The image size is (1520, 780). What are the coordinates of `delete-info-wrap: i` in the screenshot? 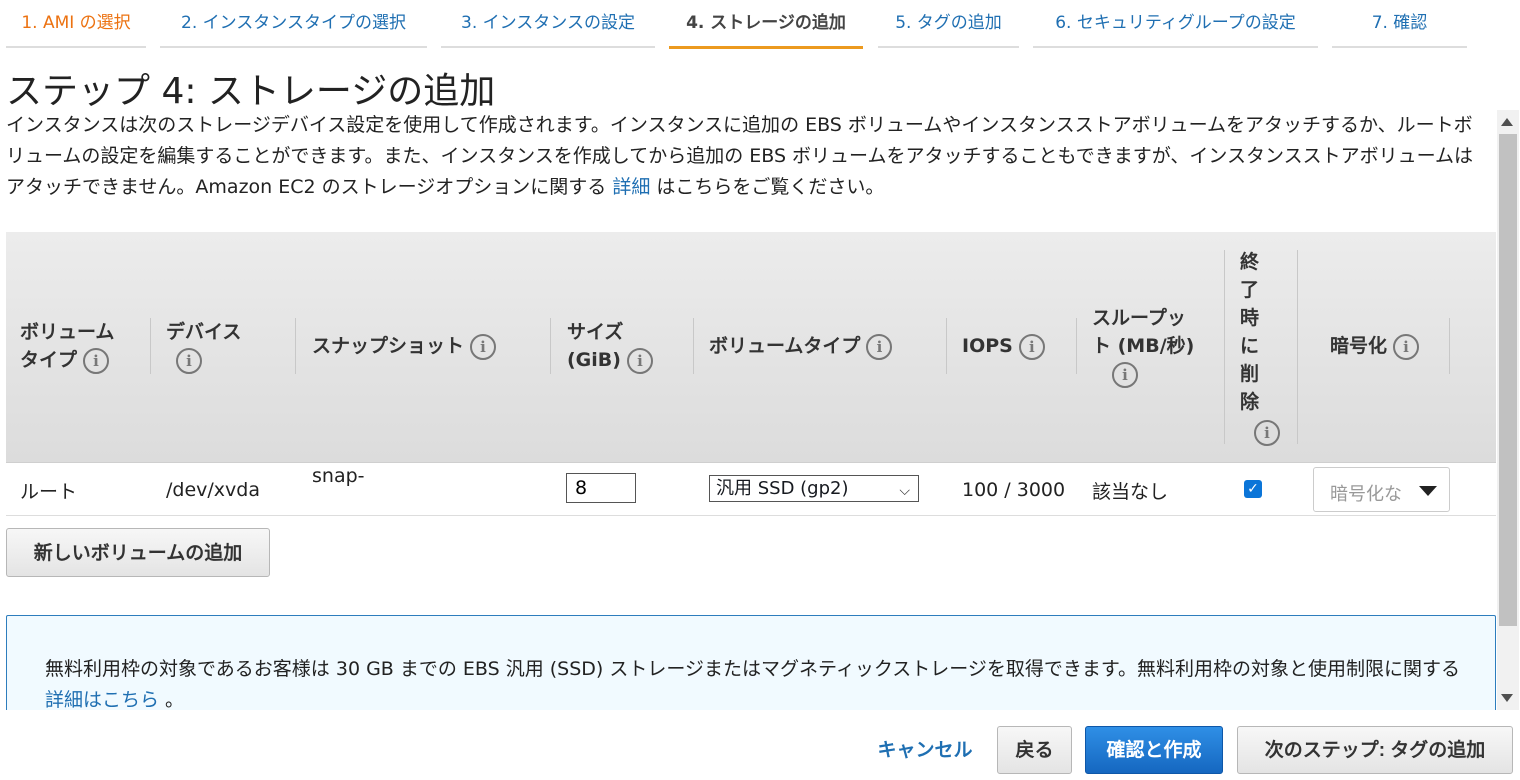 It's located at (1267, 433).